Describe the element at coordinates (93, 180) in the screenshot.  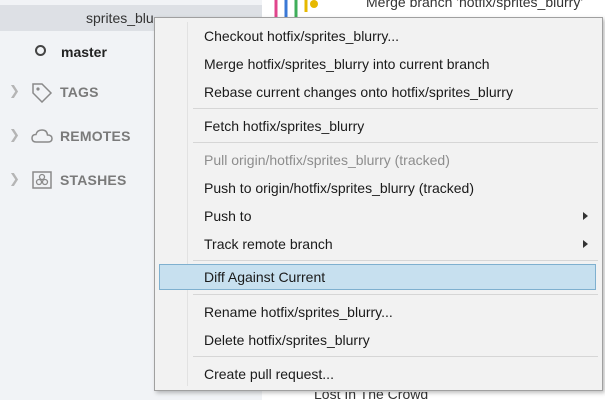
I see `section-label: STASHES` at that location.